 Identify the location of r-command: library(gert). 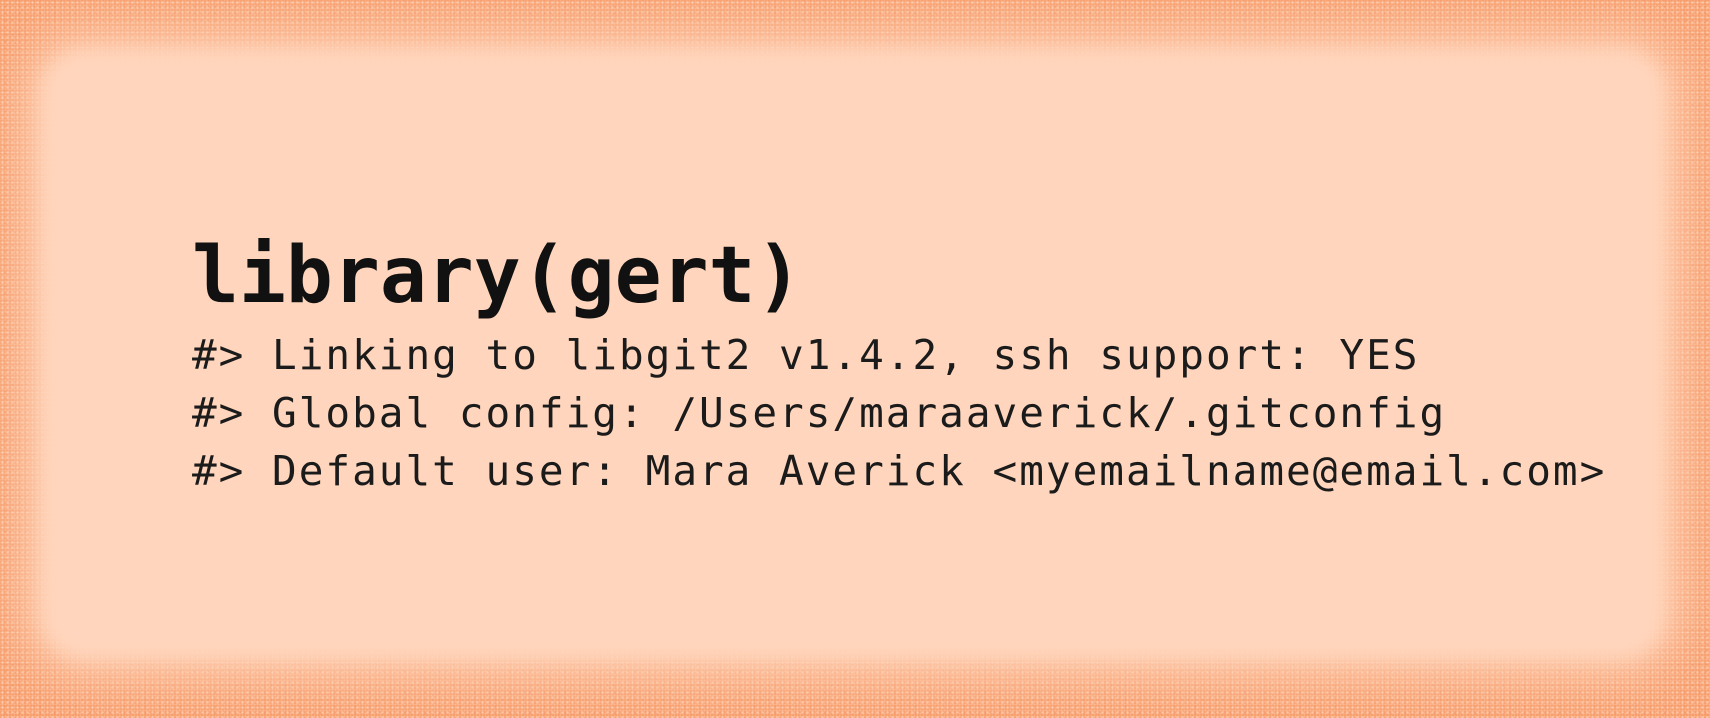
(497, 276).